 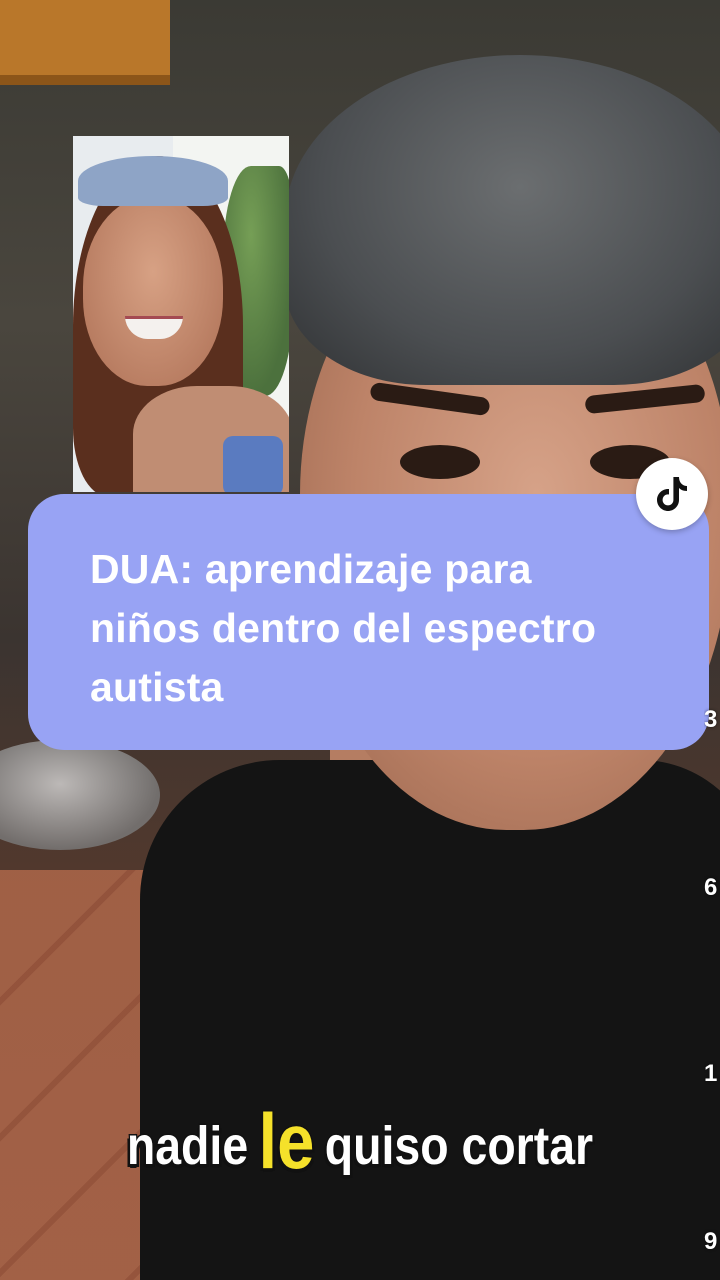 I want to click on person-eye-left, so click(x=440, y=462).